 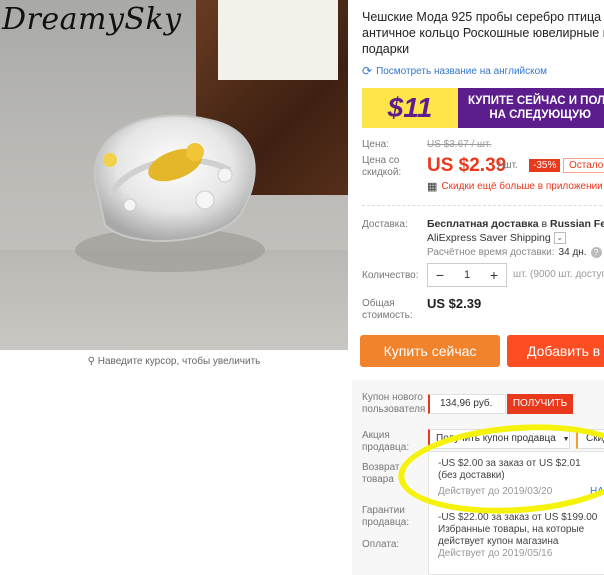 What do you see at coordinates (386, 447) in the screenshot?
I see `seller-promo-label-line: продавца:` at bounding box center [386, 447].